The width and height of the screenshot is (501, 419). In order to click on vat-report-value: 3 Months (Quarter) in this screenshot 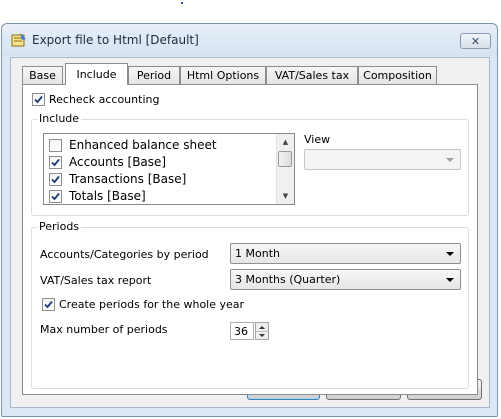, I will do `click(288, 279)`.